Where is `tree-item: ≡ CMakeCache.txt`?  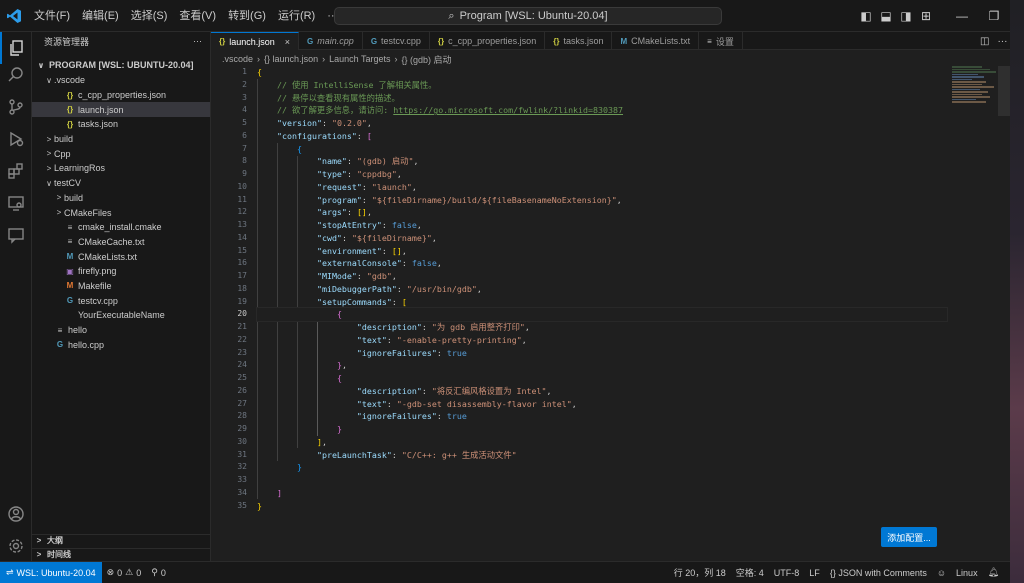
tree-item: ≡ CMakeCache.txt is located at coordinates (121, 242).